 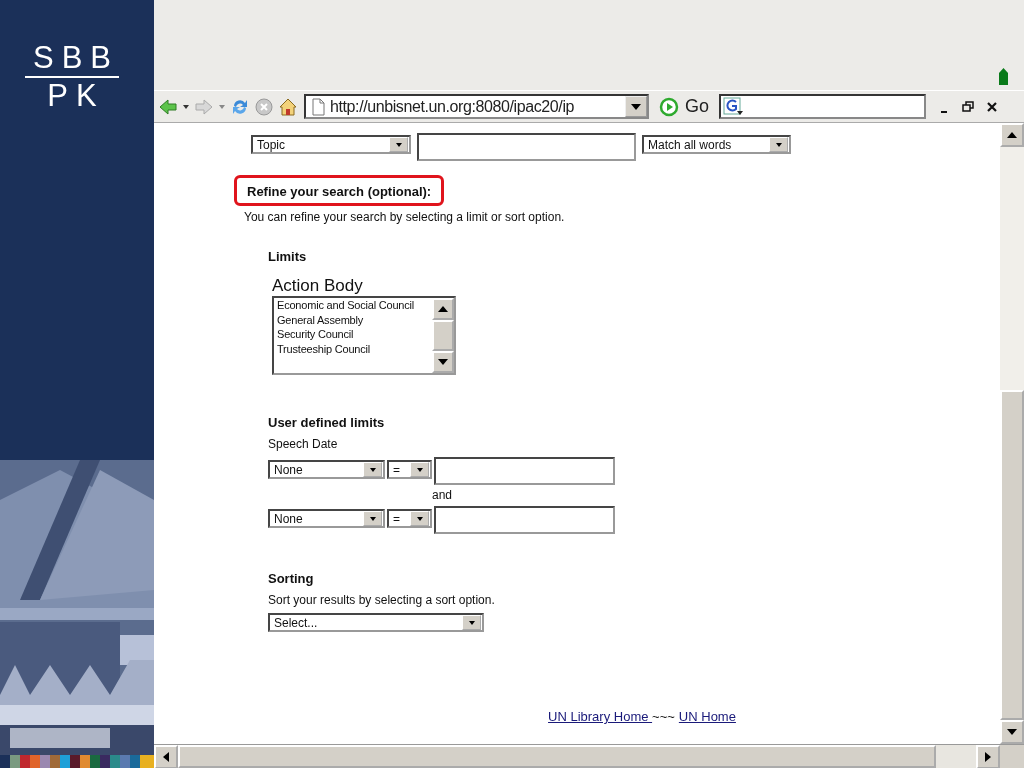 What do you see at coordinates (443, 495) in the screenshot?
I see `joiner-text: and` at bounding box center [443, 495].